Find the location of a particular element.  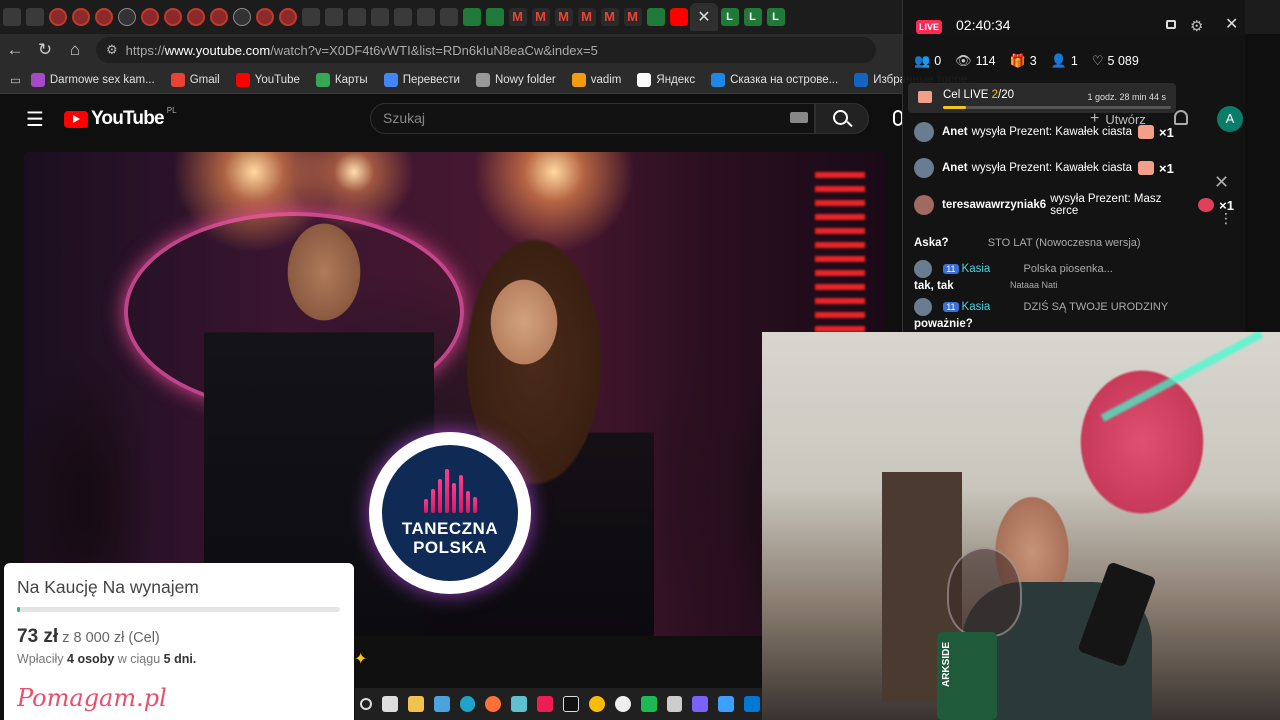

region-code: PL is located at coordinates (171, 110).